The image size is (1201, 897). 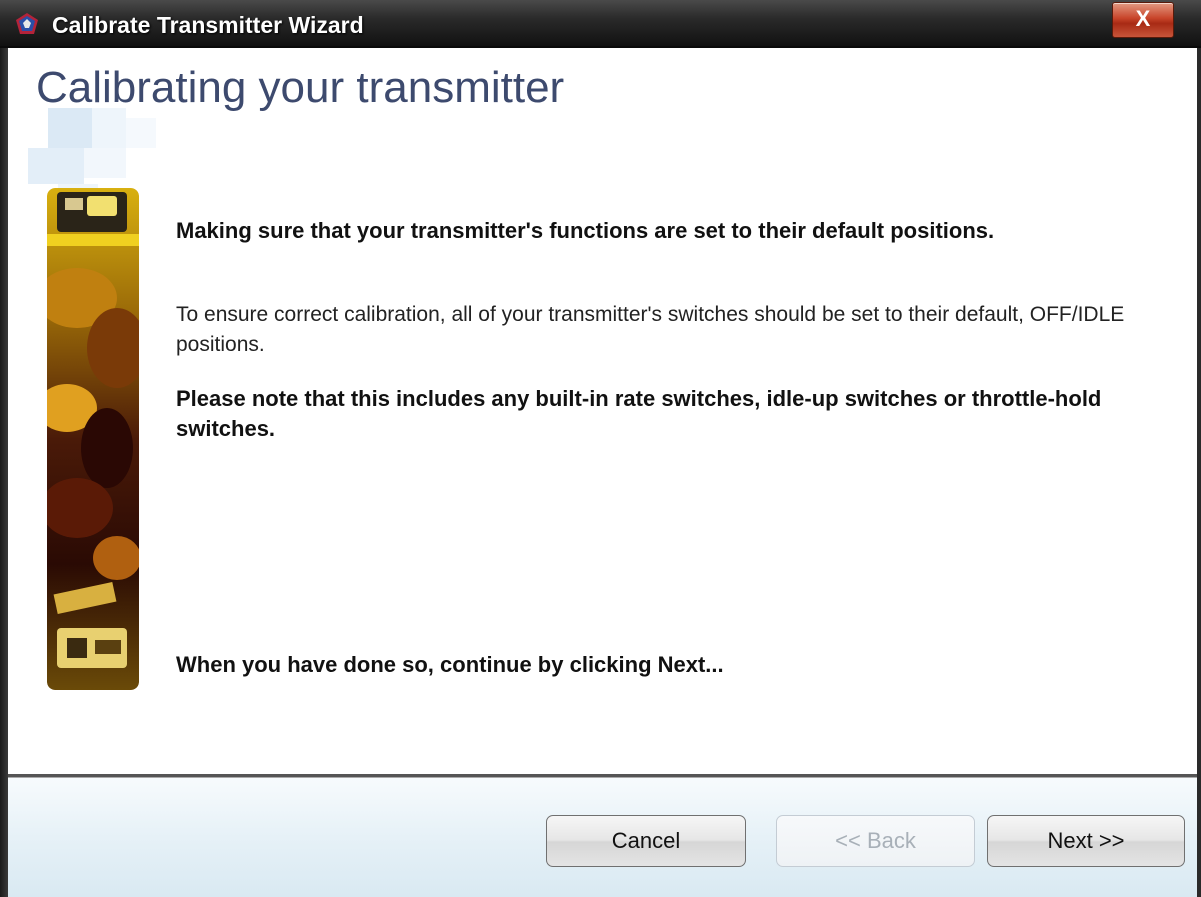 What do you see at coordinates (93, 439) in the screenshot?
I see `transmitter-banner-image` at bounding box center [93, 439].